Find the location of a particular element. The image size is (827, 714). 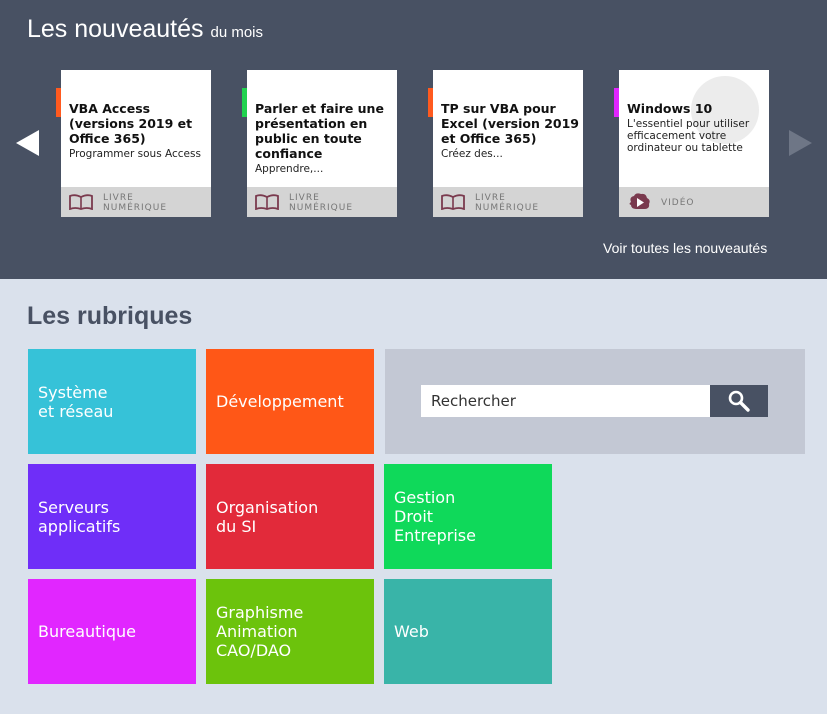

category-label: Graphisme Animation CAO/DAO is located at coordinates (260, 631).